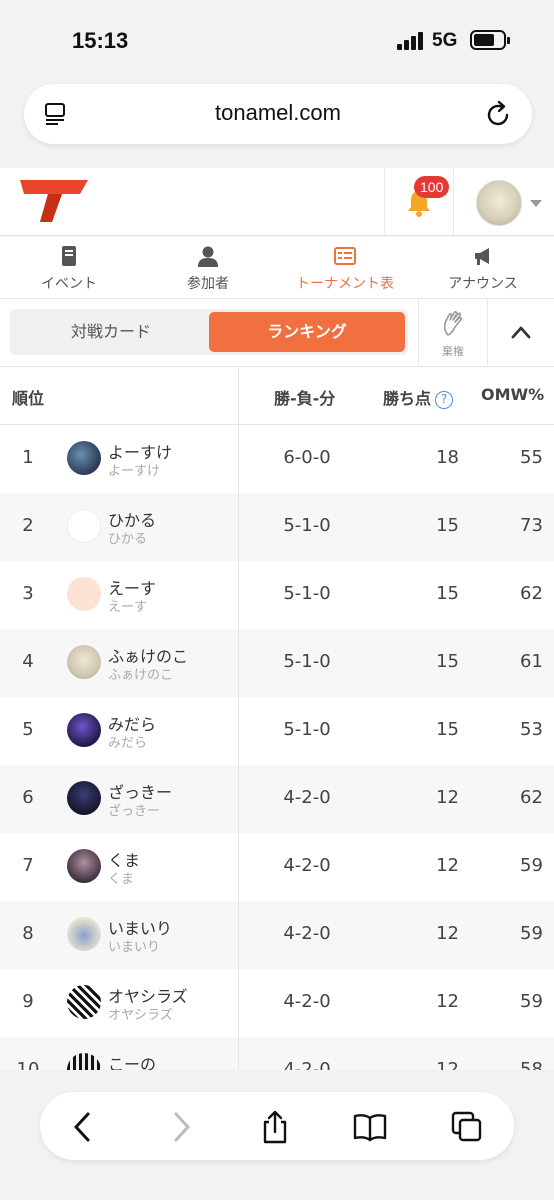 The image size is (554, 1200). I want to click on app-header, so click(277, 202).